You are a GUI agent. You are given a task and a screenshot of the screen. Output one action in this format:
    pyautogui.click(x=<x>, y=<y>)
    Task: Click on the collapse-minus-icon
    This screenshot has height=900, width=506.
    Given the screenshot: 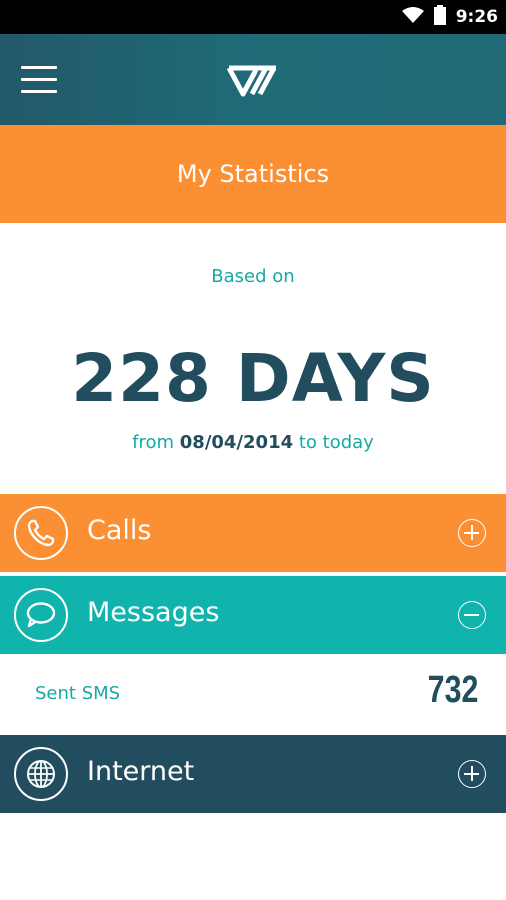 What is the action you would take?
    pyautogui.click(x=472, y=615)
    